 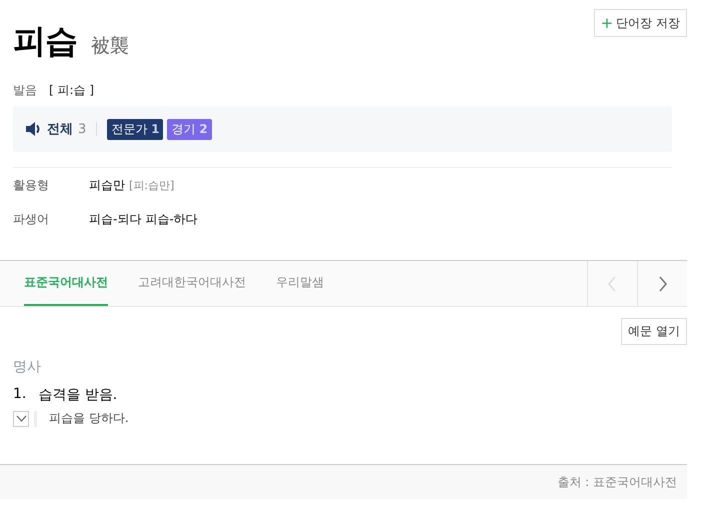 What do you see at coordinates (71, 90) in the screenshot?
I see `pronunciation-text: [ 피:습 ]` at bounding box center [71, 90].